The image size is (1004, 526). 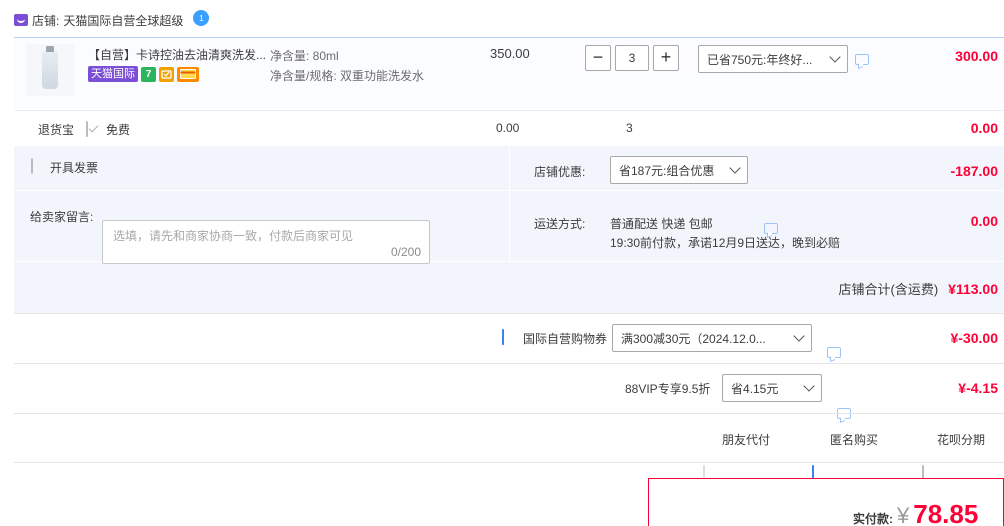 I want to click on vip-discount-value: 省4.15元, so click(x=755, y=388).